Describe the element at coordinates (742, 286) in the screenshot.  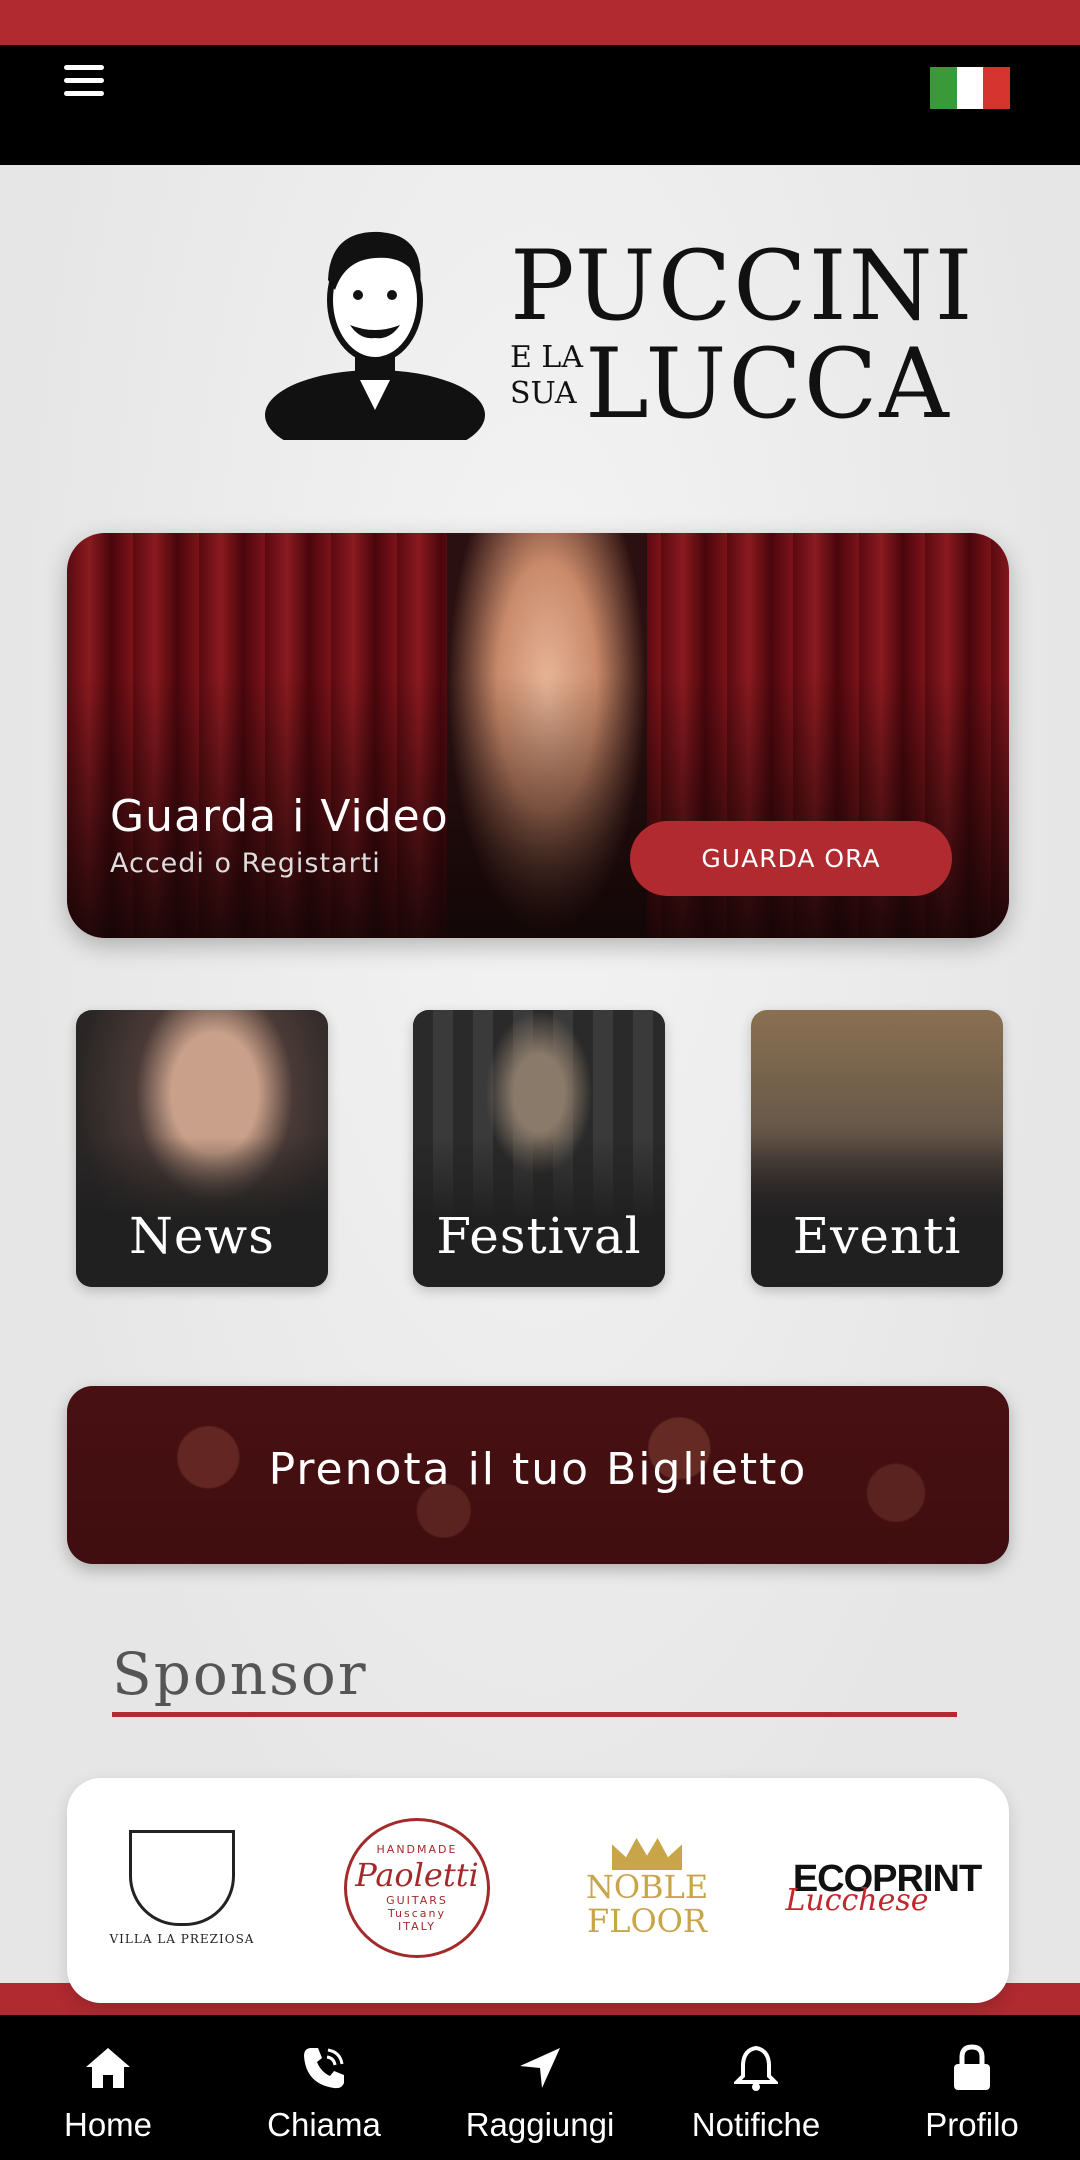
I see `logo-title-puccini: PUCCINI` at that location.